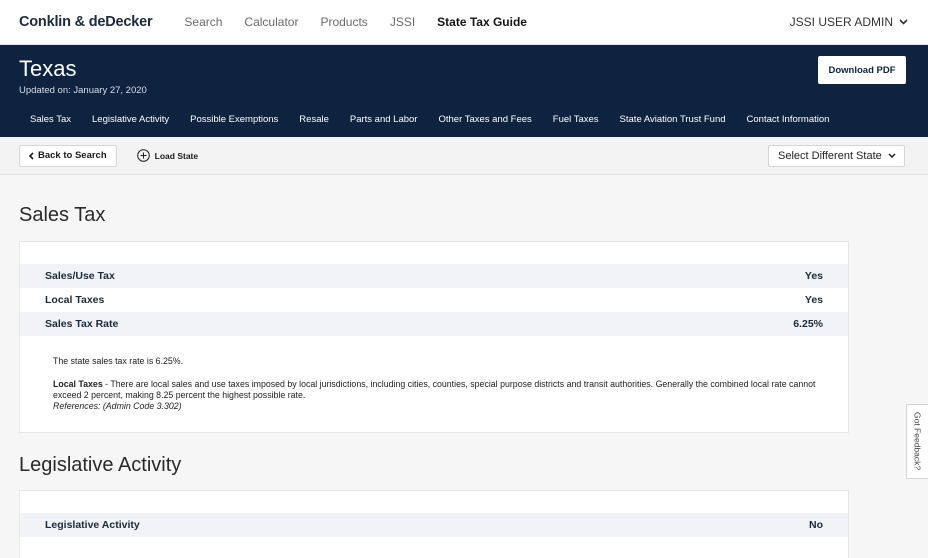 This screenshot has height=558, width=928. What do you see at coordinates (384, 119) in the screenshot?
I see `tab-parts-and-labor: Parts and Labor` at bounding box center [384, 119].